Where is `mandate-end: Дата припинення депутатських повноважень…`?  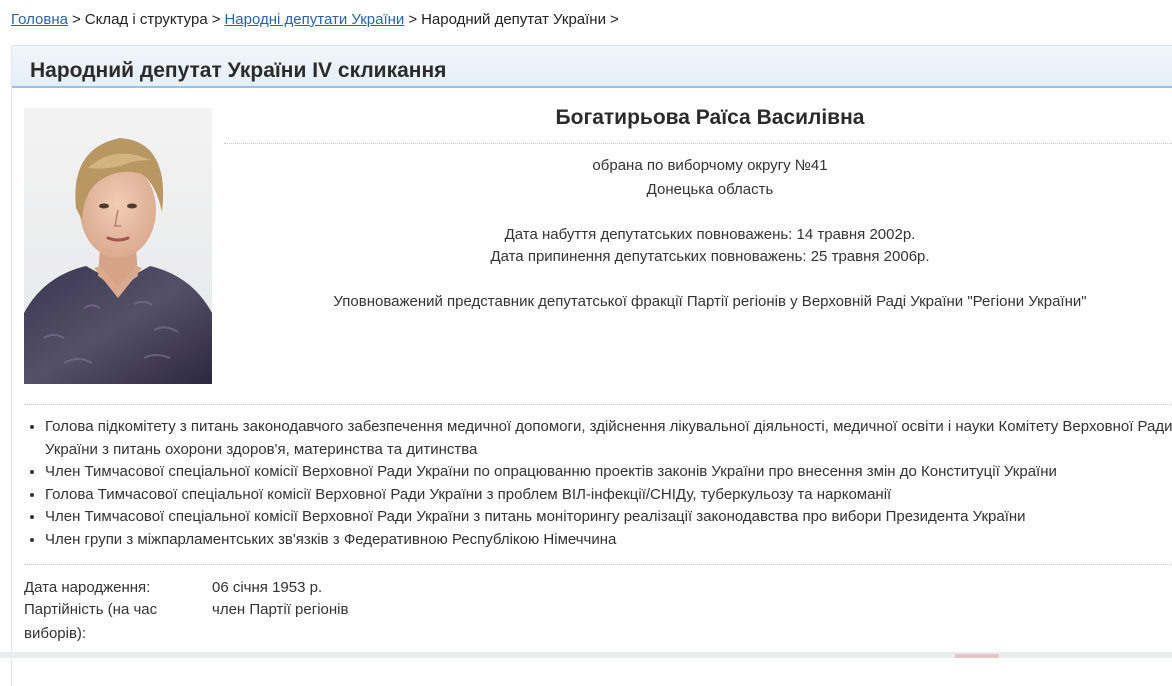
mandate-end: Дата припинення депутатських повноважень… is located at coordinates (710, 256).